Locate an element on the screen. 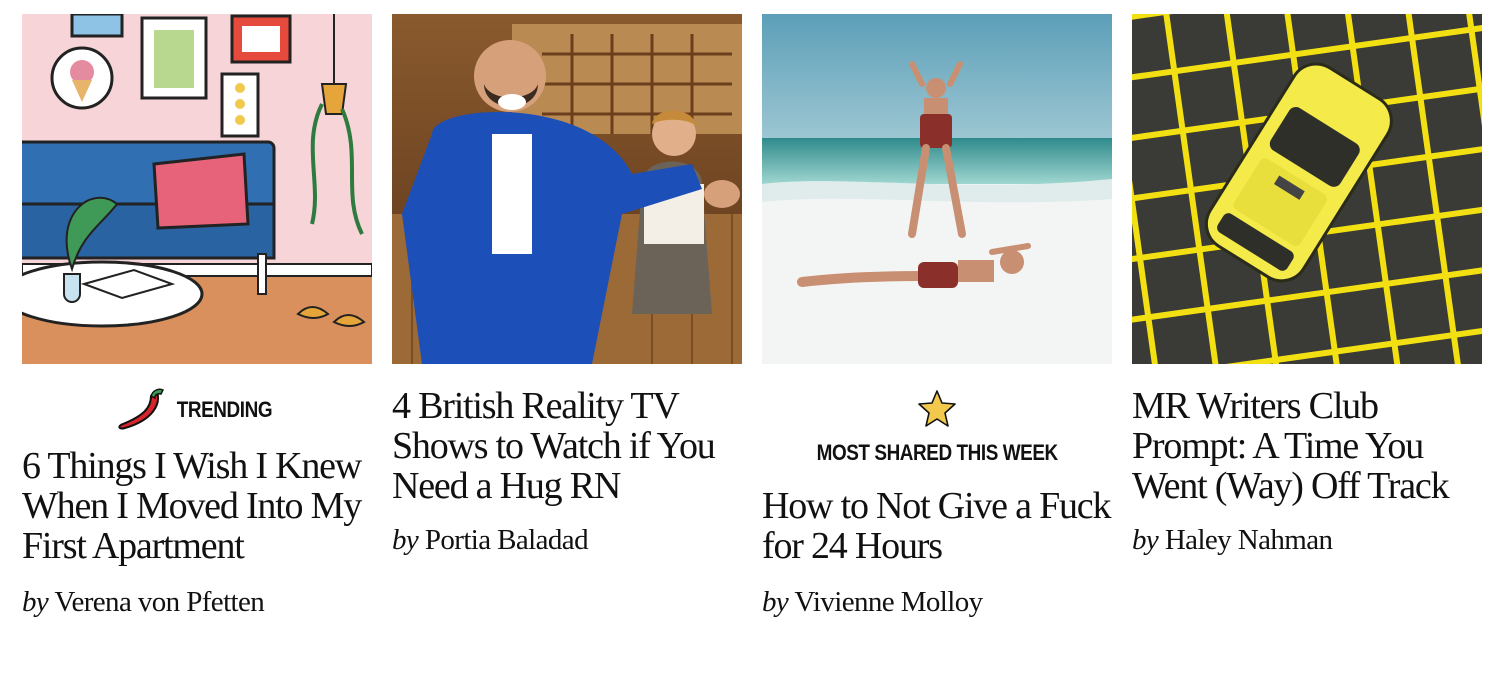 The image size is (1502, 690). most-shared-badge: MOST SHARED THIS WEEK is located at coordinates (937, 427).